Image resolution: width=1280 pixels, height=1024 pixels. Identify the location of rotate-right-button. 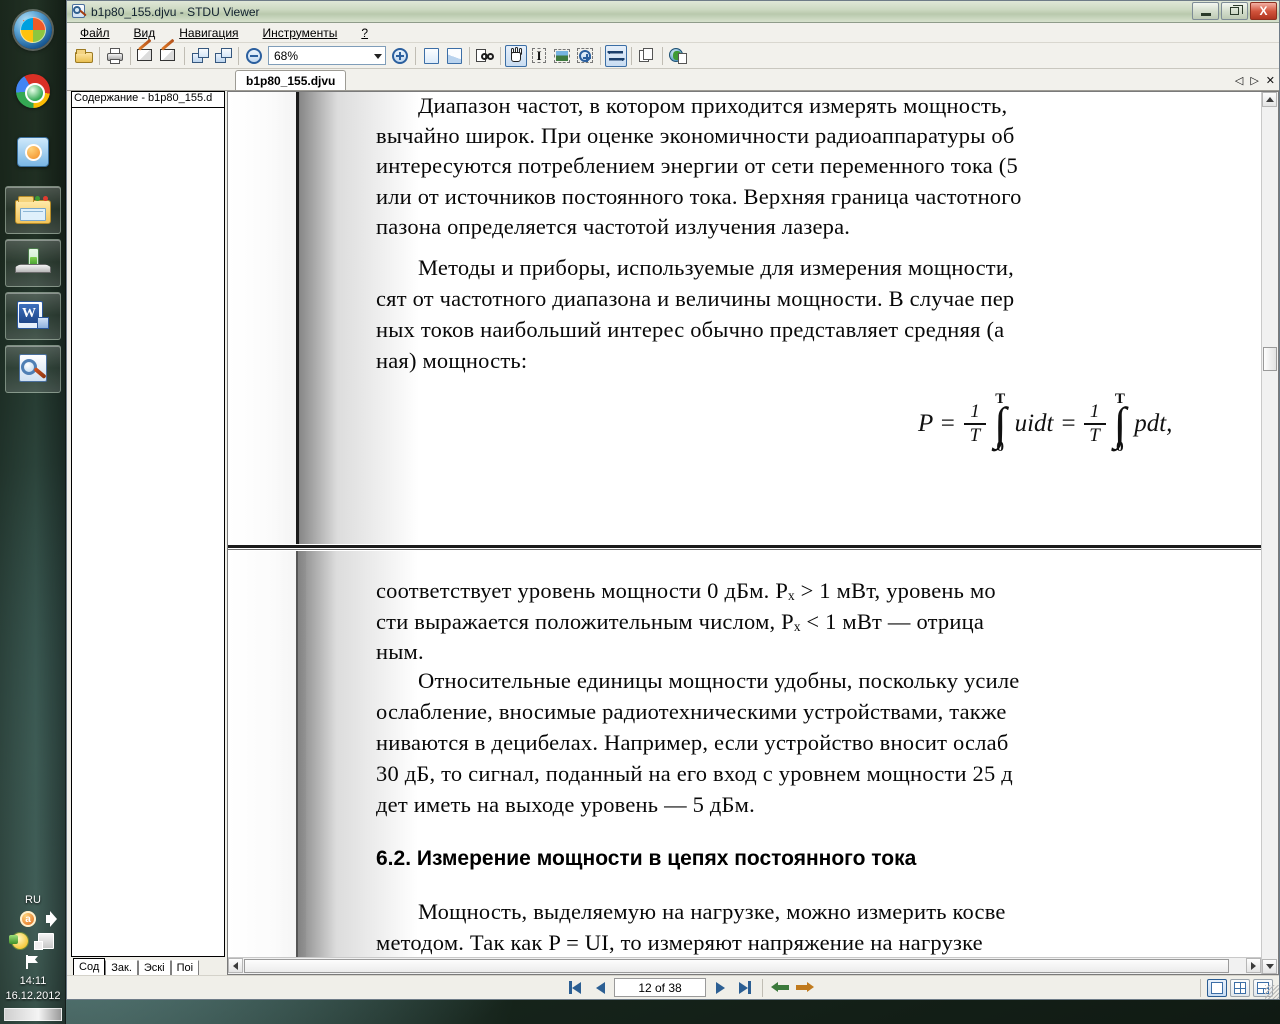
(169, 52).